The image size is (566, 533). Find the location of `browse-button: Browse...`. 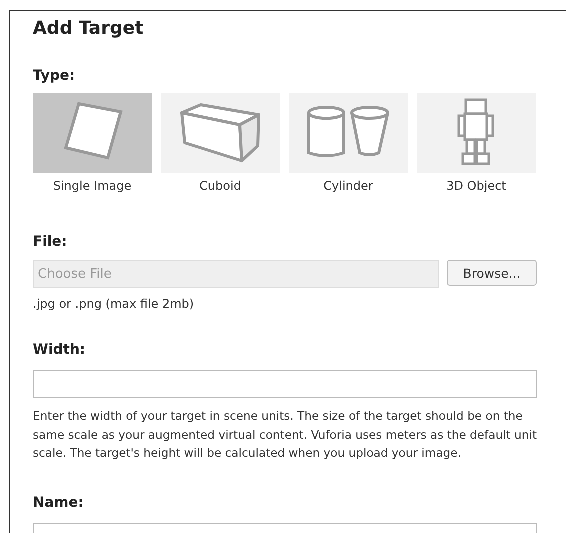

browse-button: Browse... is located at coordinates (492, 273).